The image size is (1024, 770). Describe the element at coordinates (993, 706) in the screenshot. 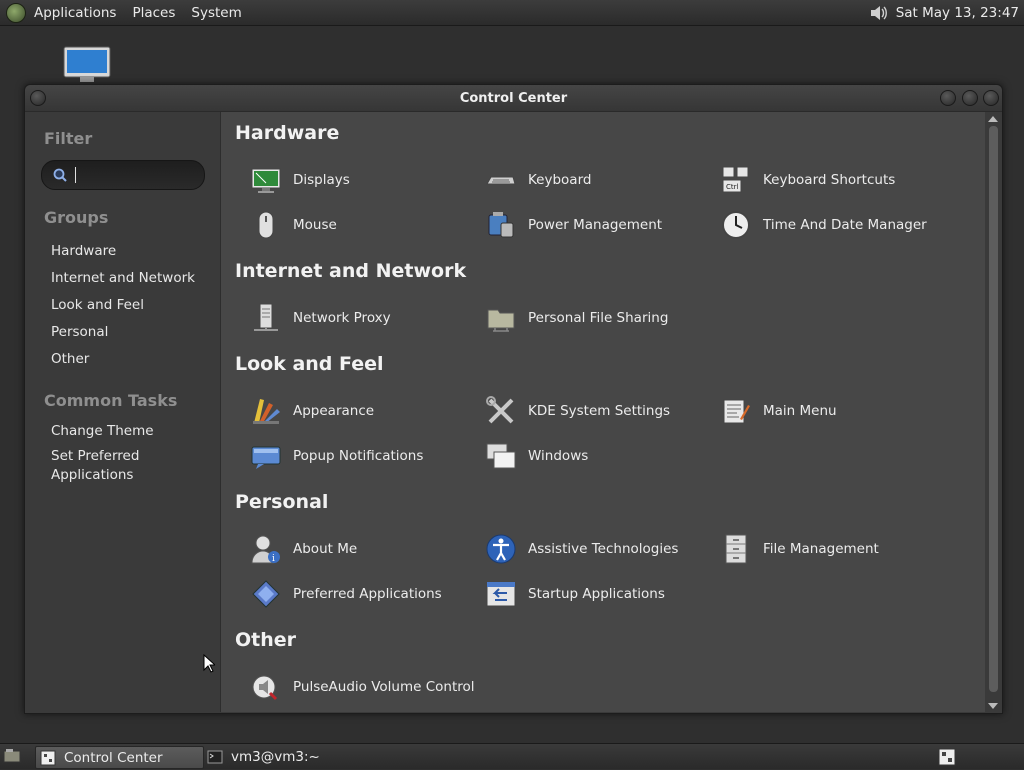

I see `scroll-down-arrow-icon` at that location.